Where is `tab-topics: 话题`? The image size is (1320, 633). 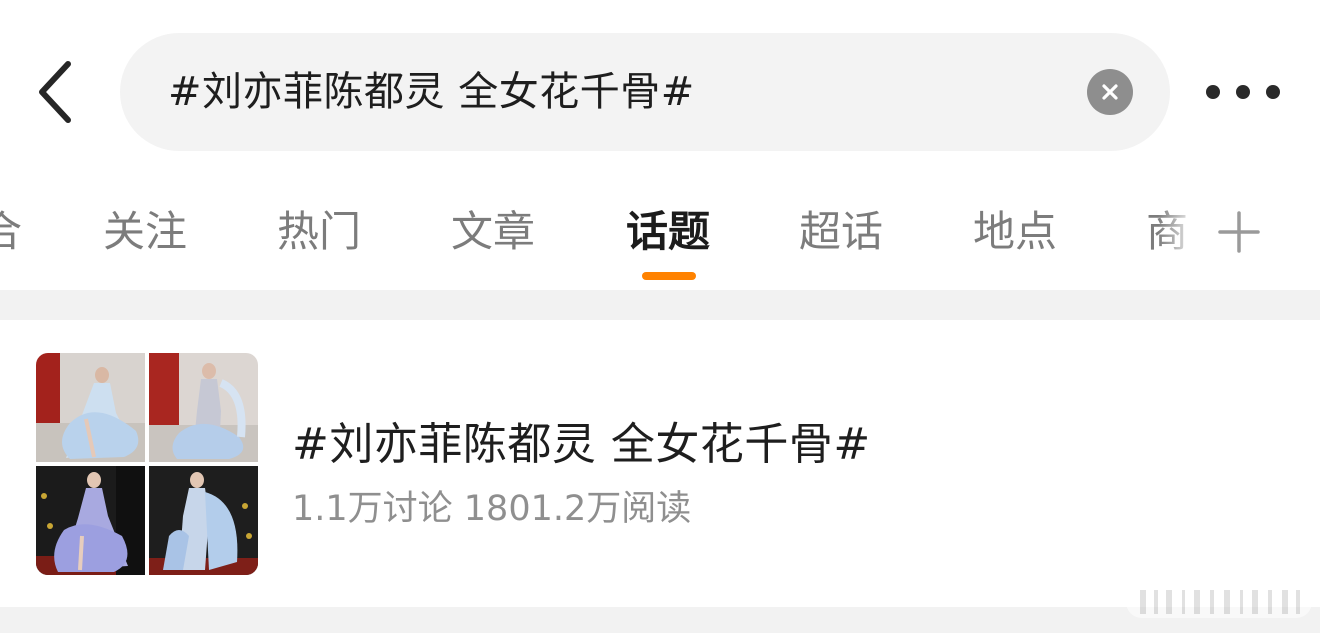 tab-topics: 话题 is located at coordinates (668, 232).